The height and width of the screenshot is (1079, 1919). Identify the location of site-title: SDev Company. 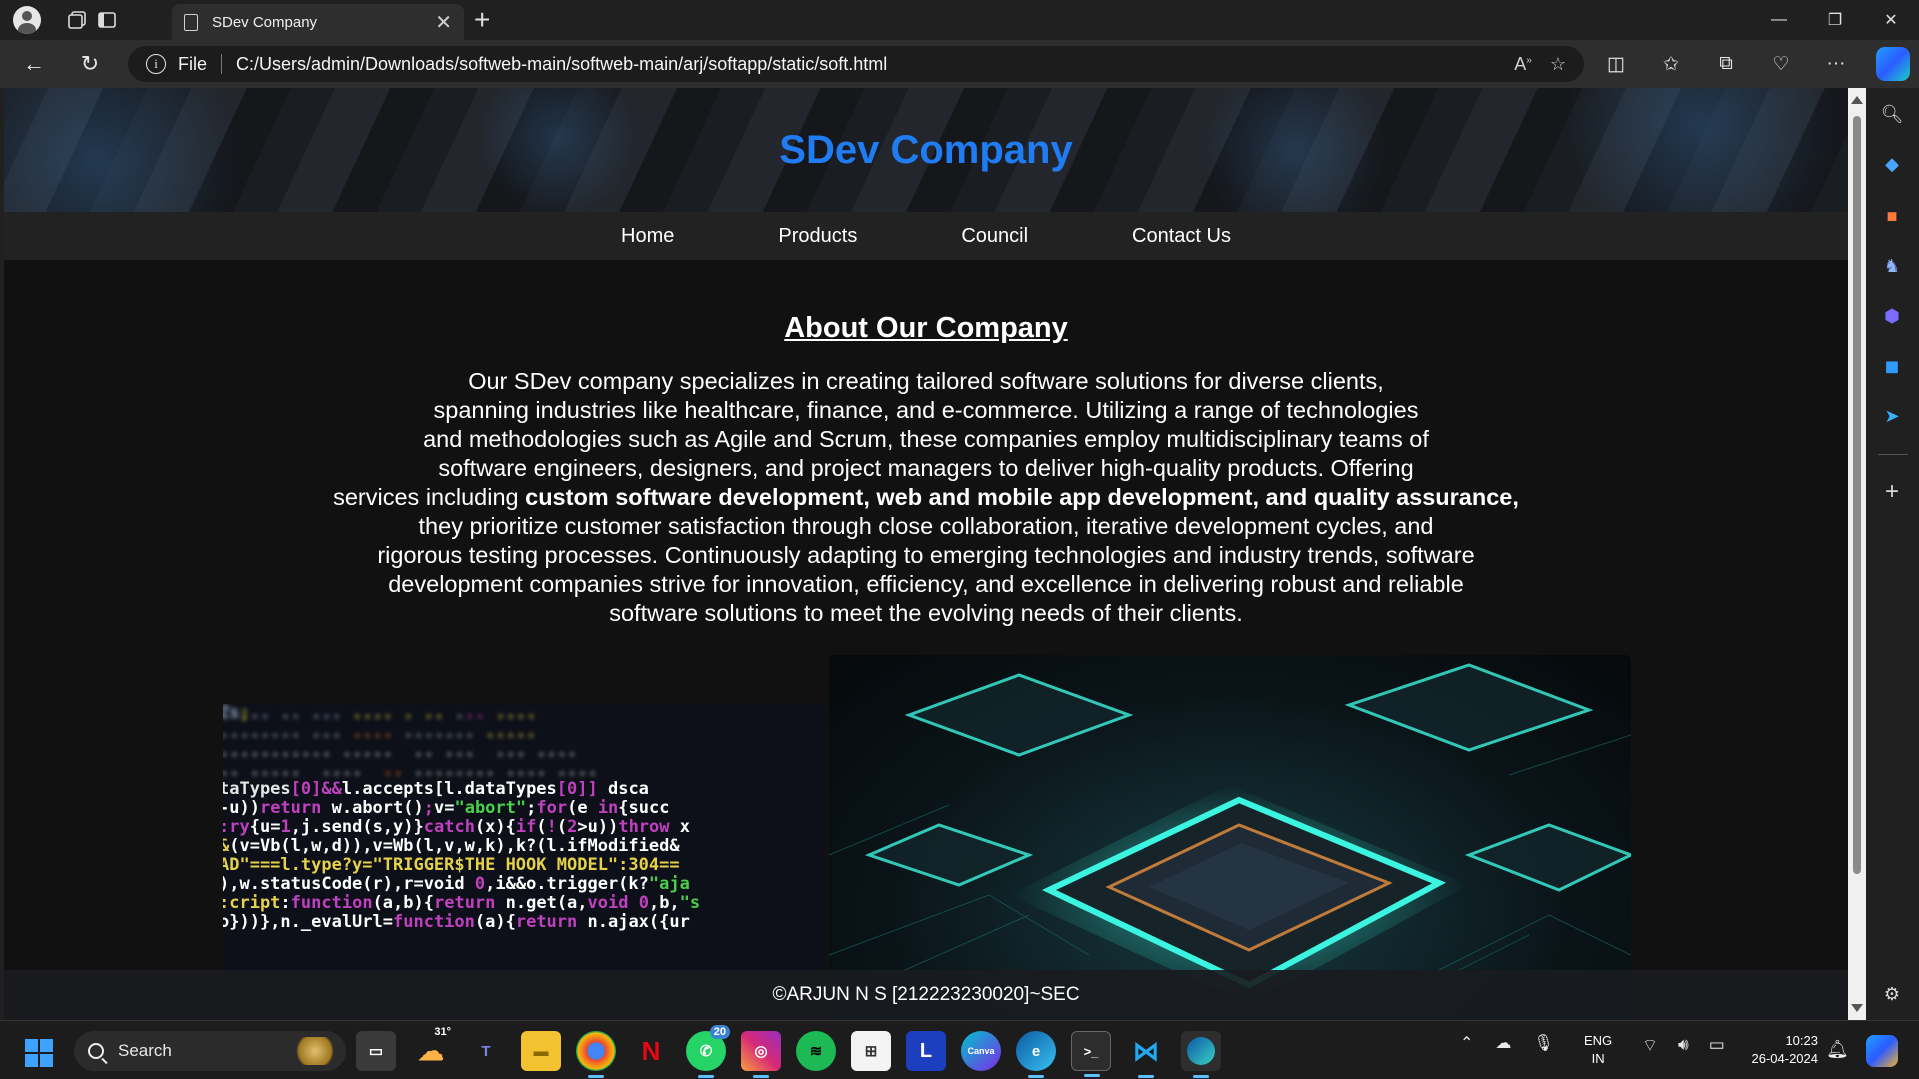
(926, 150).